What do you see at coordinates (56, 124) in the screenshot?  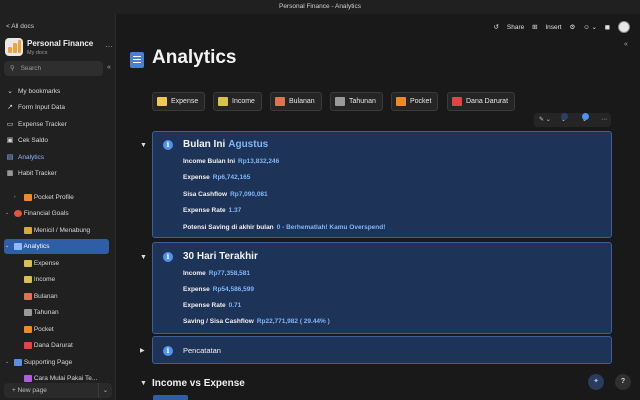 I see `sidebar-item-expense-tracker: ▭ Expense Tracker` at bounding box center [56, 124].